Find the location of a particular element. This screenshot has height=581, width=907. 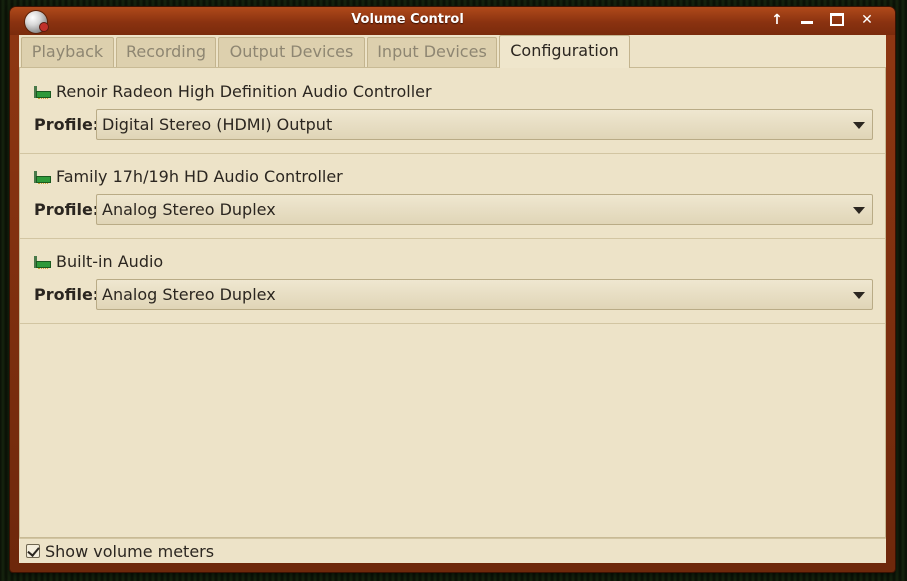

title-bar: Volume Control ↑ ✕ is located at coordinates (452, 21).